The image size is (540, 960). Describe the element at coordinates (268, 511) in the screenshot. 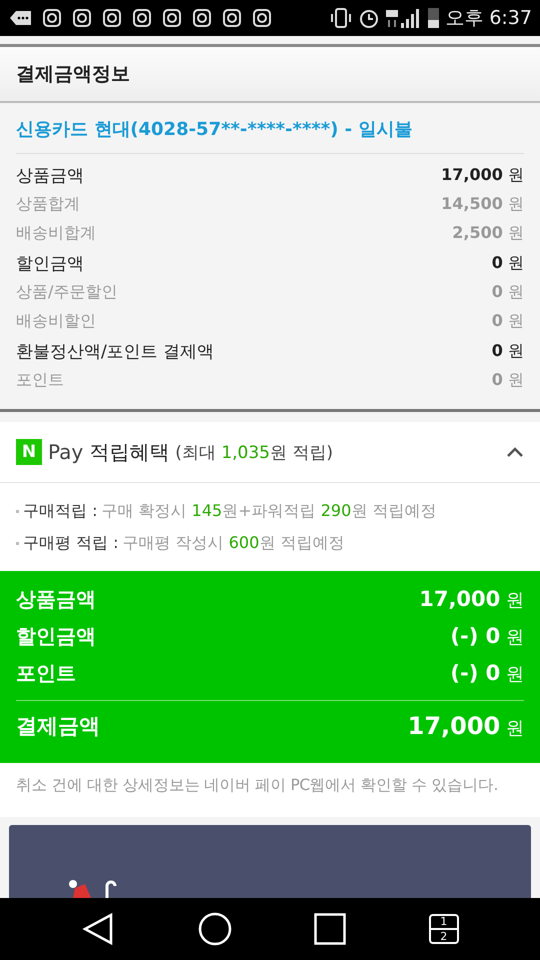

I see `benefit-text: 구매 확정시 145원+파워적립 290원 적립예정` at that location.